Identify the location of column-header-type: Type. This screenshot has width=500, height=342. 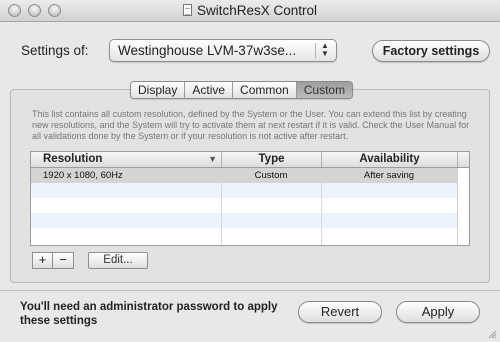
(271, 159).